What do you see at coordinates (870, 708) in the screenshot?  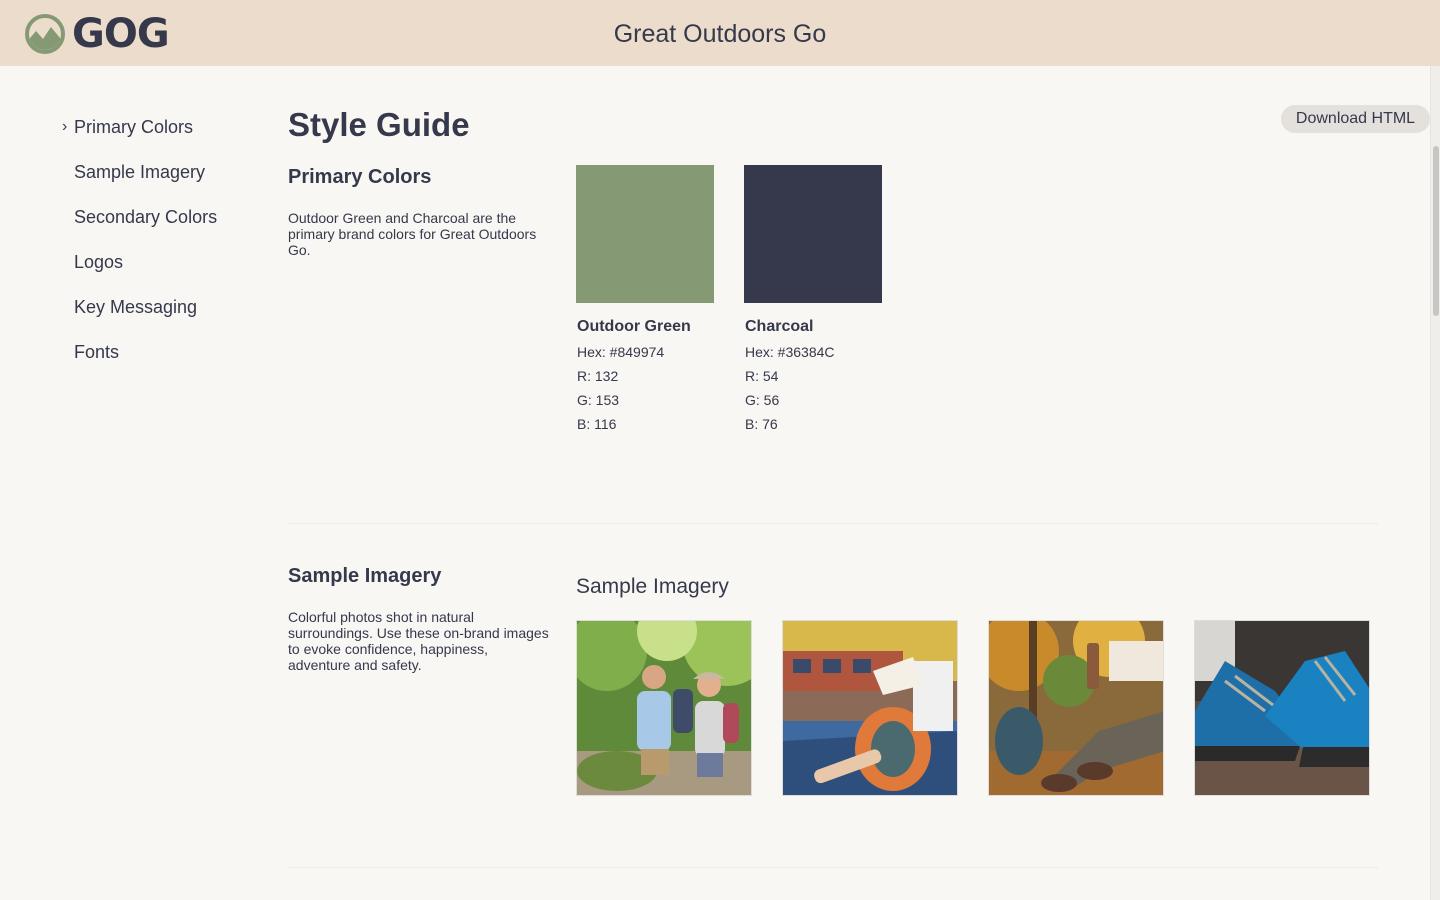 I see `train-backpack-photo` at bounding box center [870, 708].